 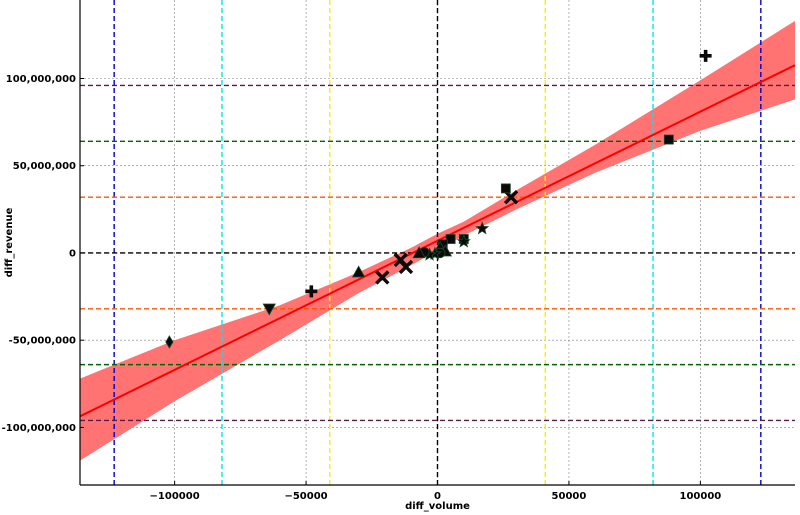 I want to click on y-axis-label: diff_revenue, so click(x=9, y=242).